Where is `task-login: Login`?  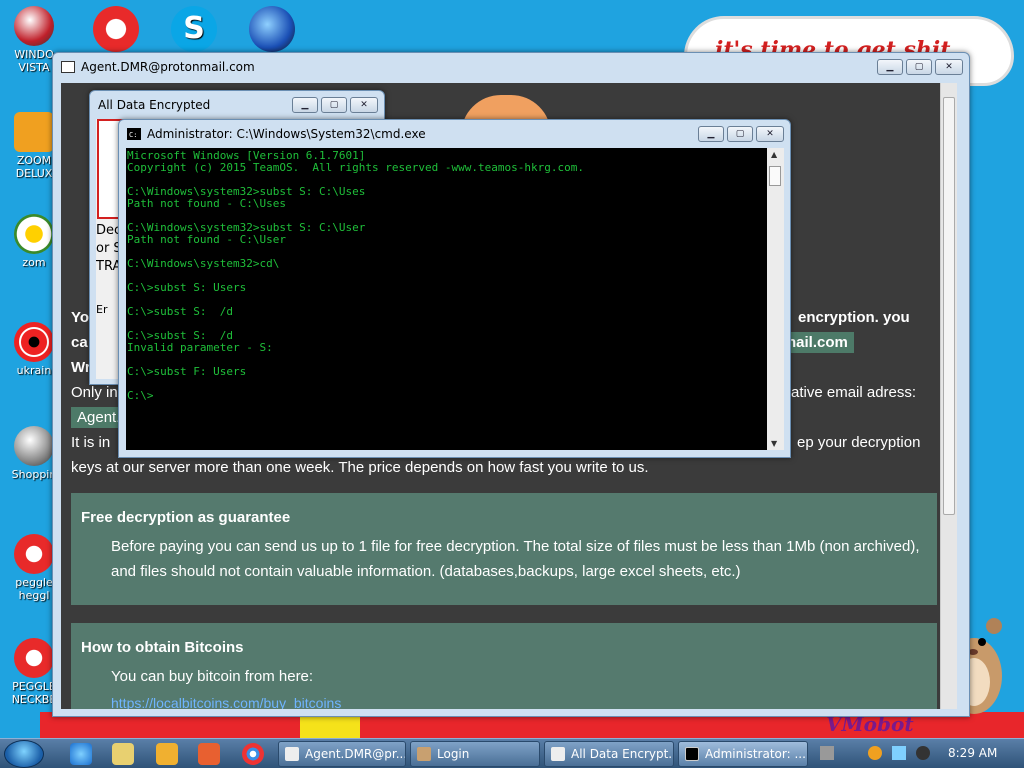
task-login: Login is located at coordinates (475, 754).